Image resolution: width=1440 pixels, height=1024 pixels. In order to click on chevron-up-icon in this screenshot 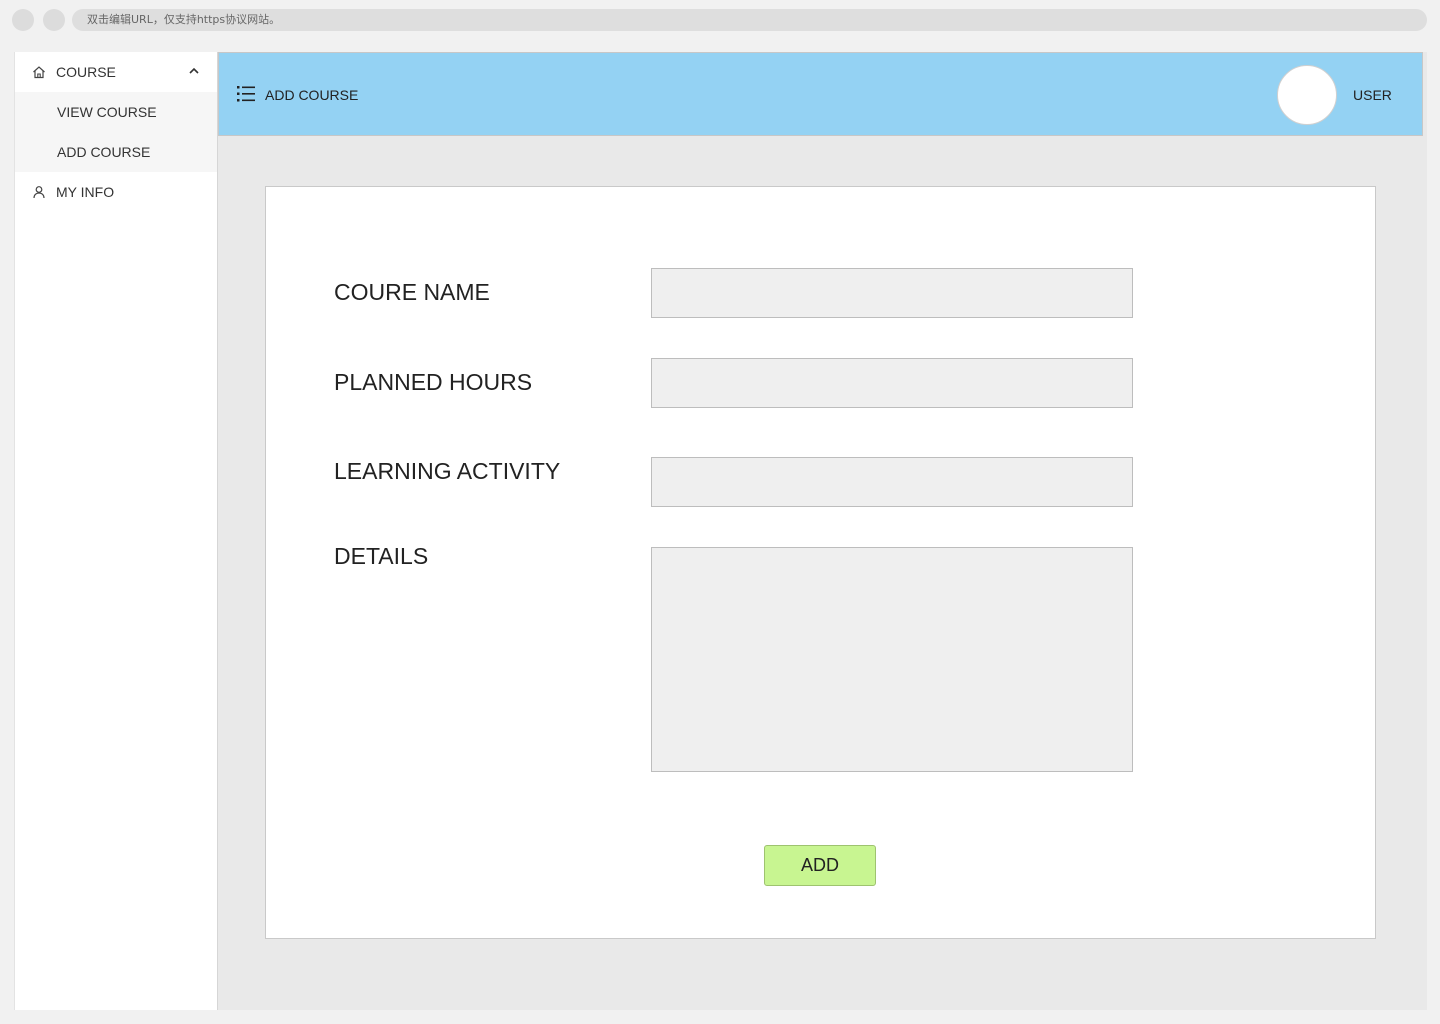, I will do `click(194, 71)`.